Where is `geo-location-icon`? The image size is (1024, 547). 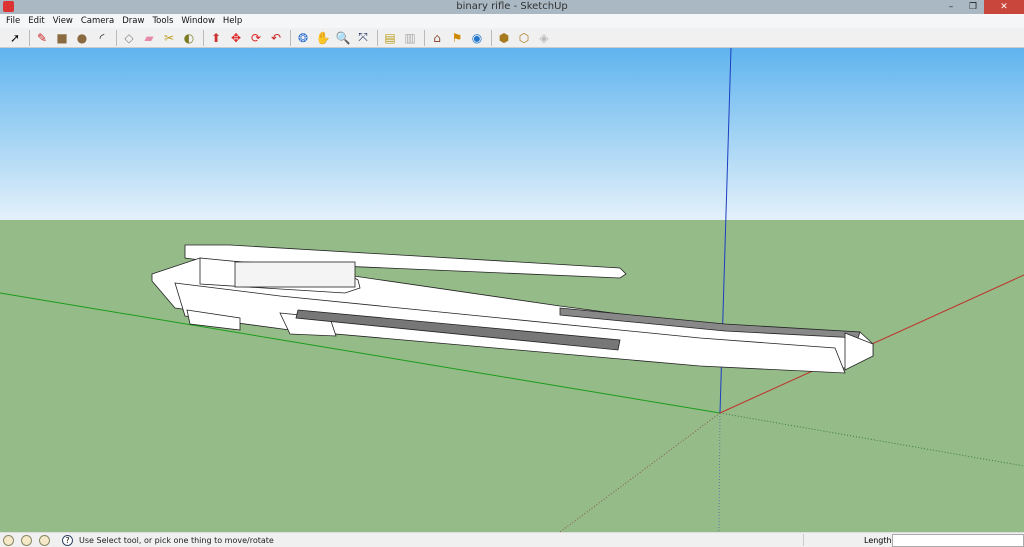
geo-location-icon is located at coordinates (8, 540).